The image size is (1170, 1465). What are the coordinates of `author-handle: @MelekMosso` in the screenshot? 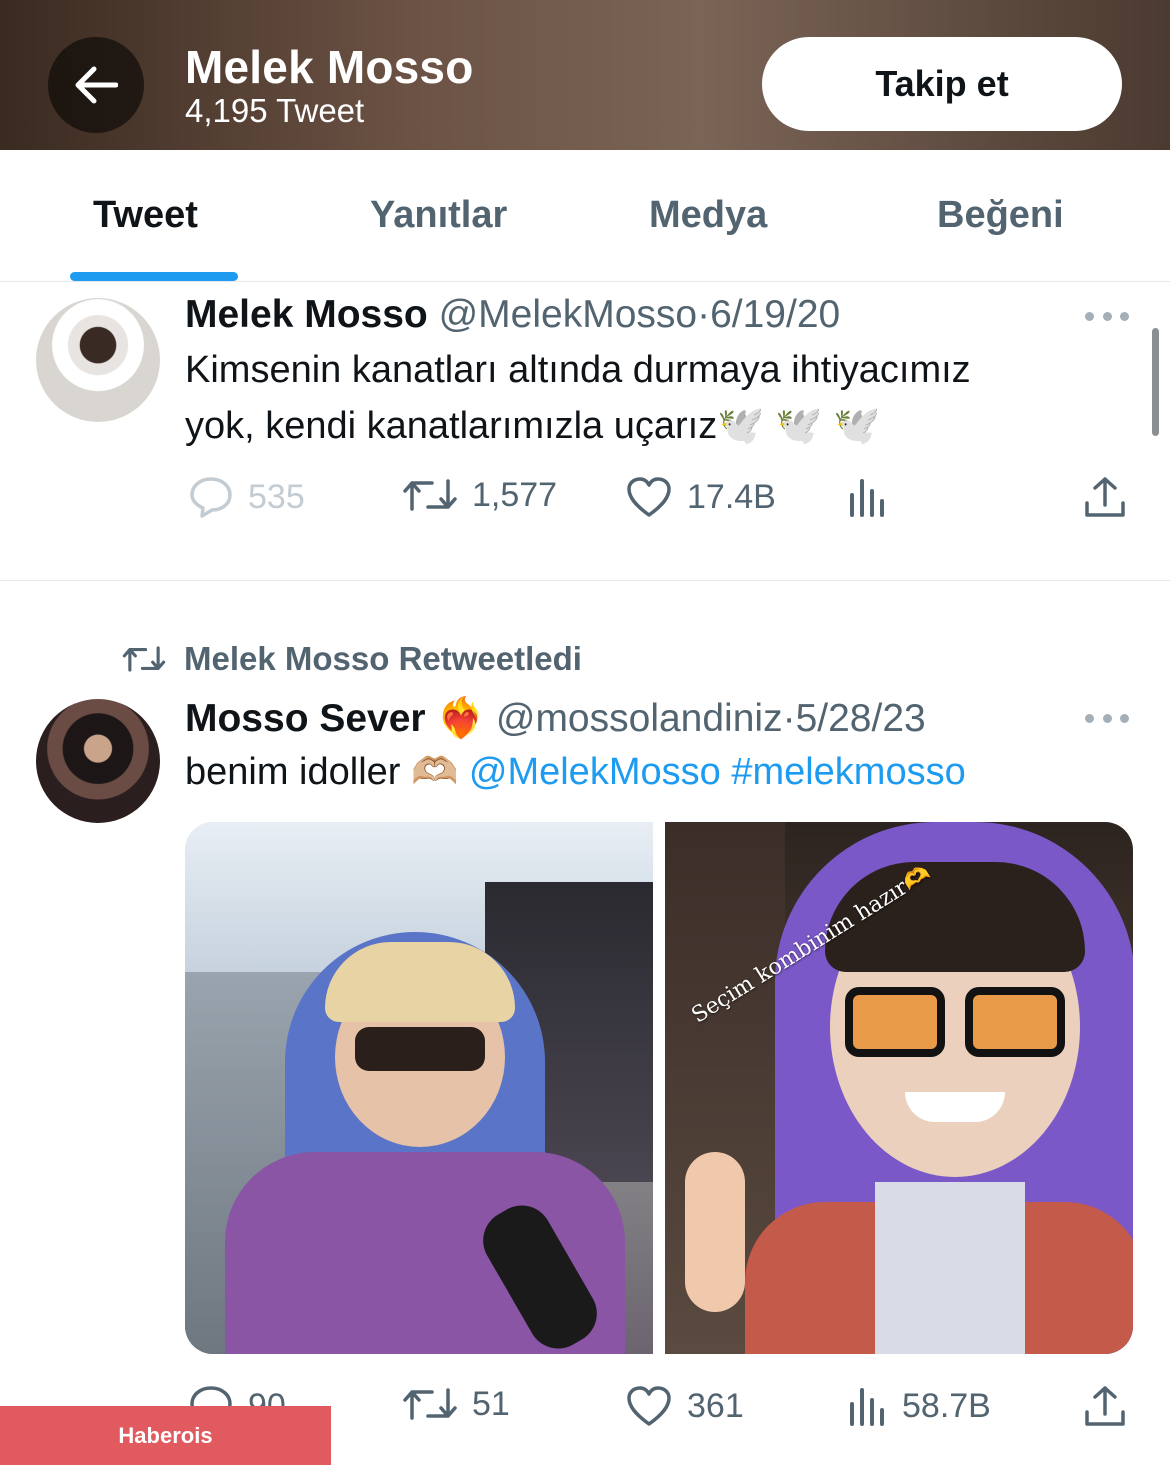 It's located at (568, 314).